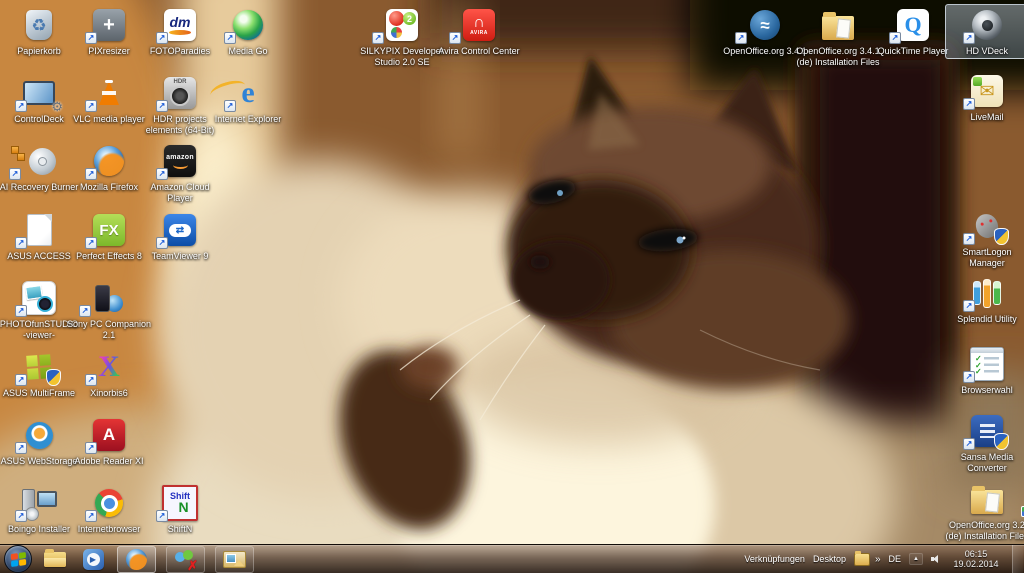  Describe the element at coordinates (109, 119) in the screenshot. I see `icon-label: VLC media player` at that location.